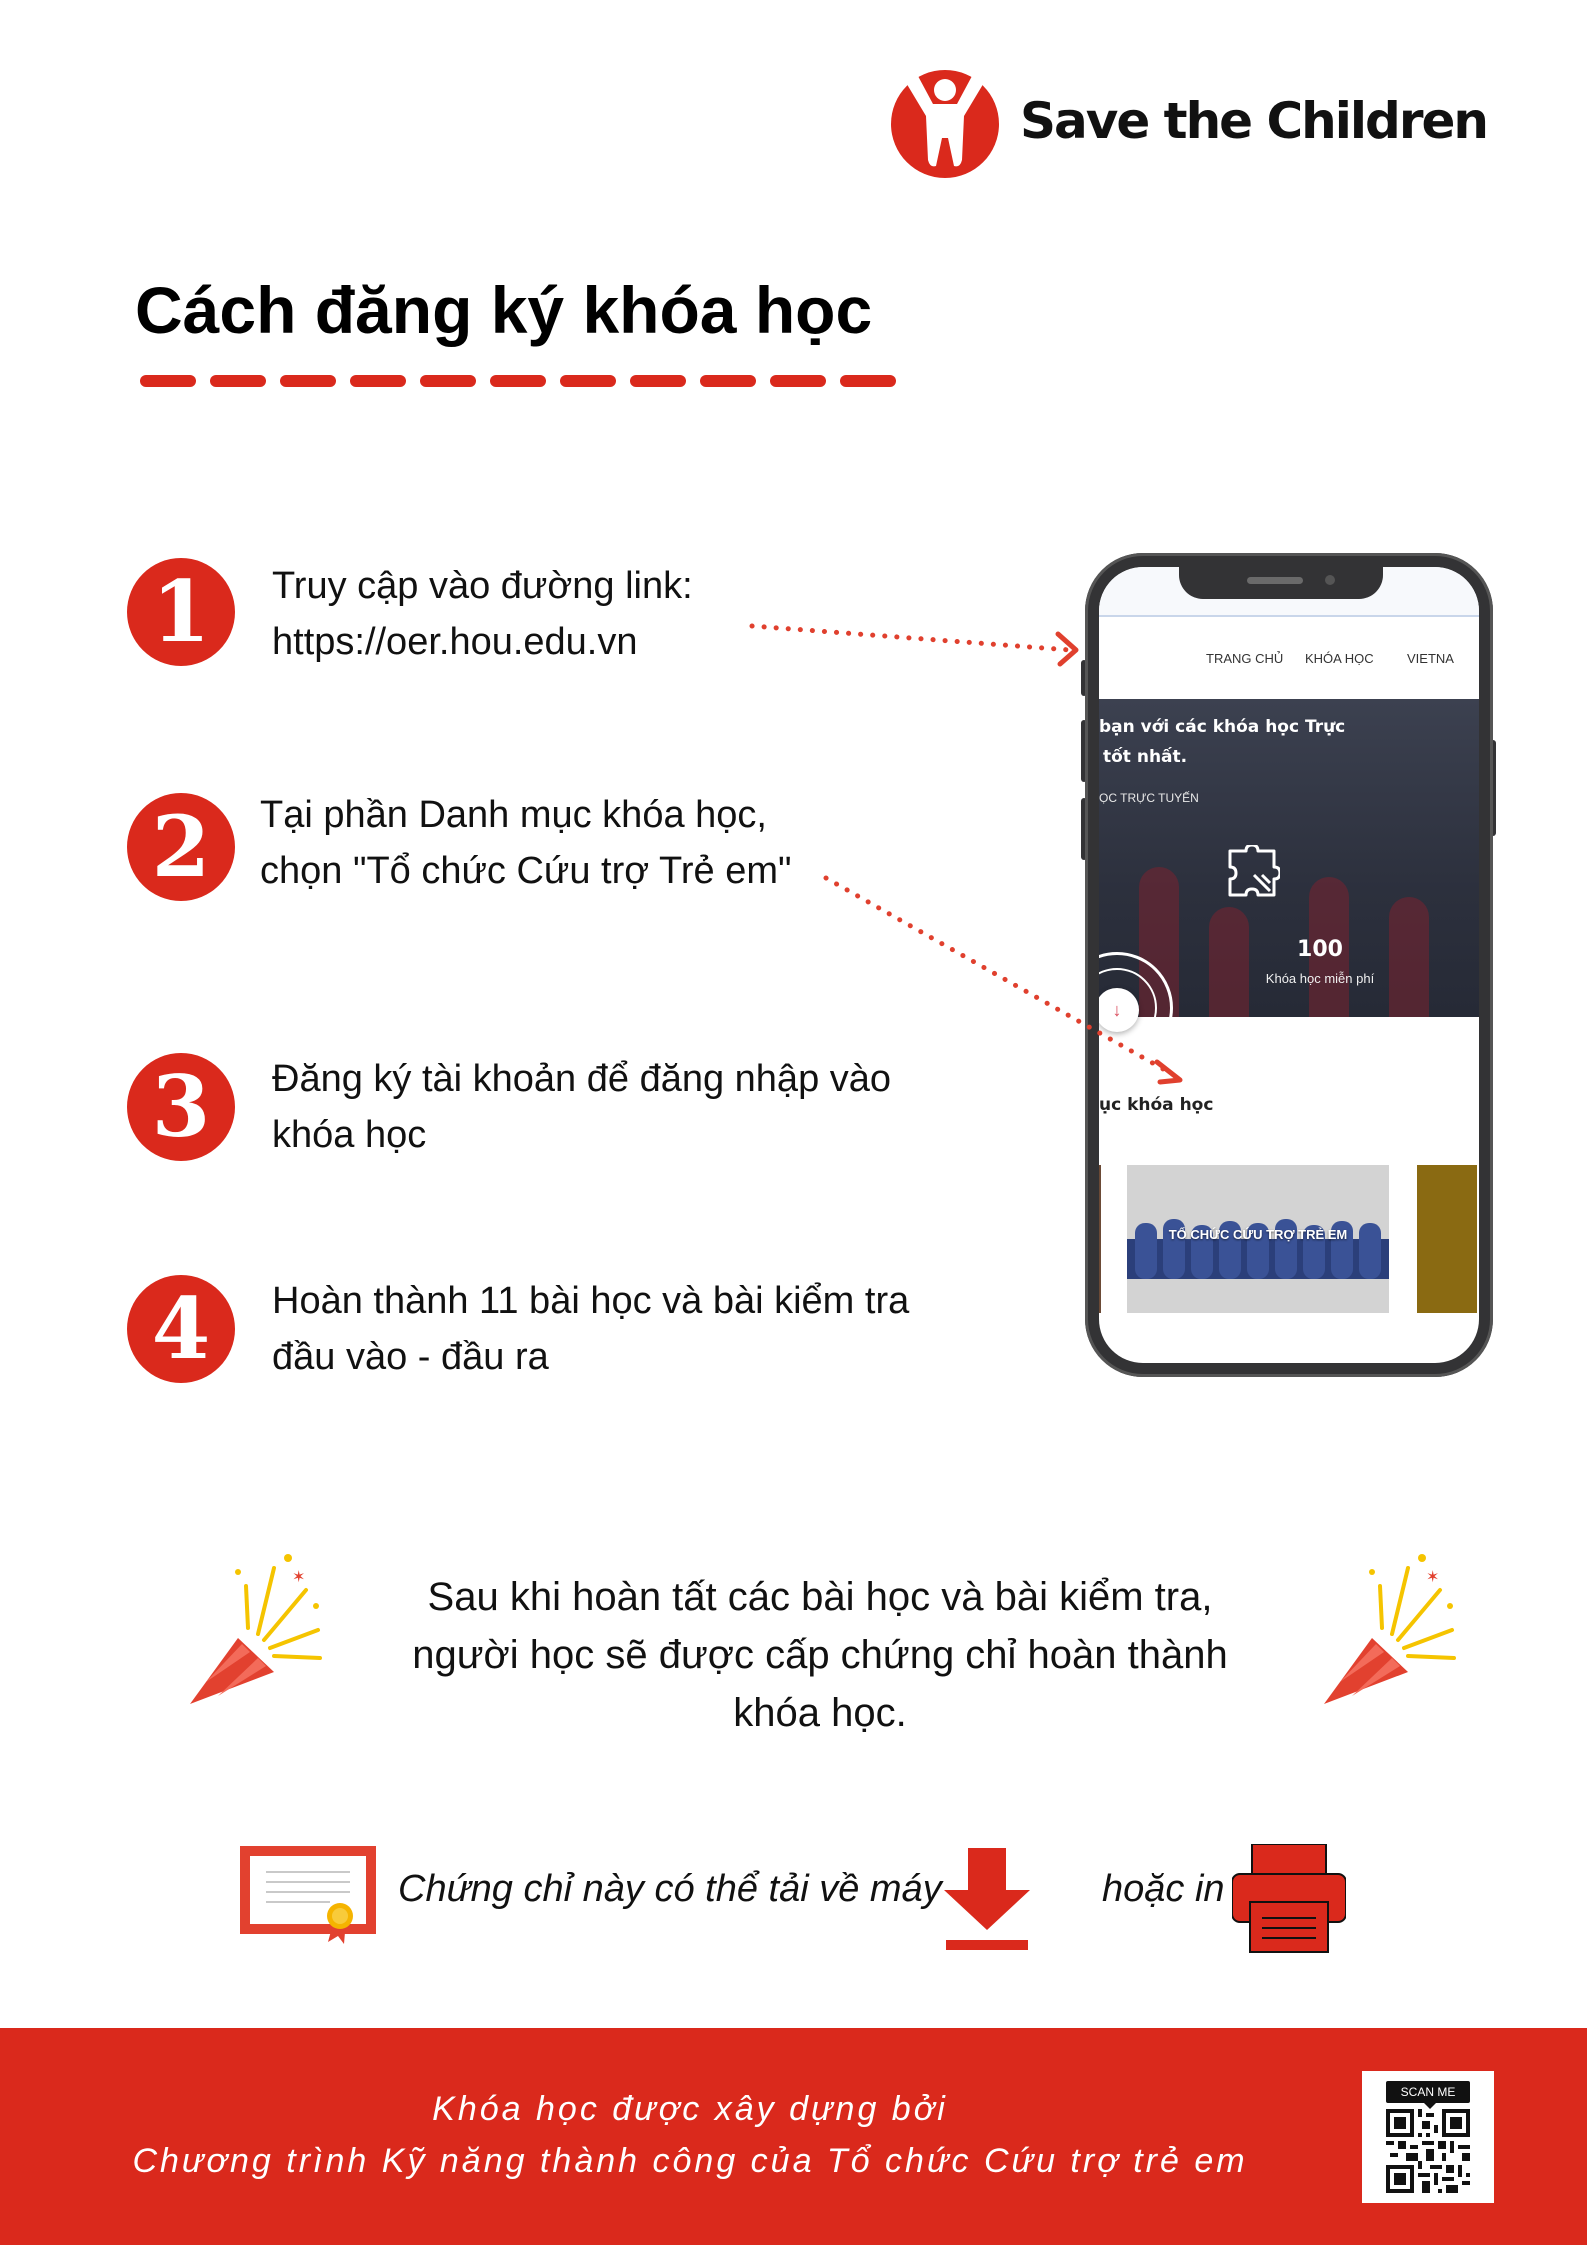 The width and height of the screenshot is (1587, 2245). Describe the element at coordinates (181, 612) in the screenshot. I see `step-1-badge: 1` at that location.